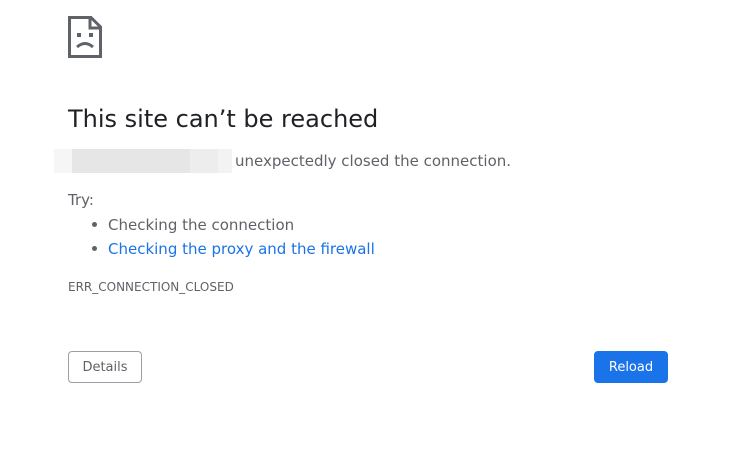 Image resolution: width=731 pixels, height=461 pixels. What do you see at coordinates (143, 161) in the screenshot?
I see `redacted-hostname` at bounding box center [143, 161].